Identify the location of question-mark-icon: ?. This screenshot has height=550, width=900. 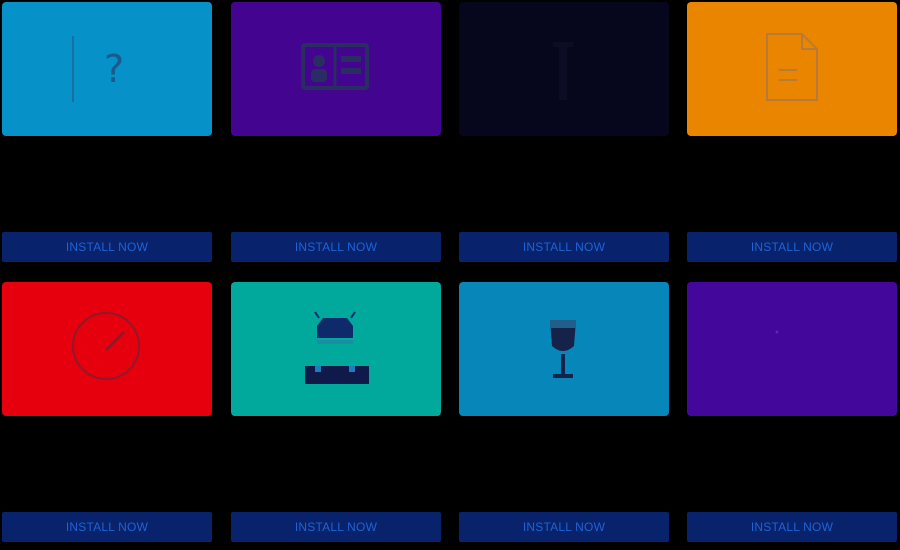
(98, 69).